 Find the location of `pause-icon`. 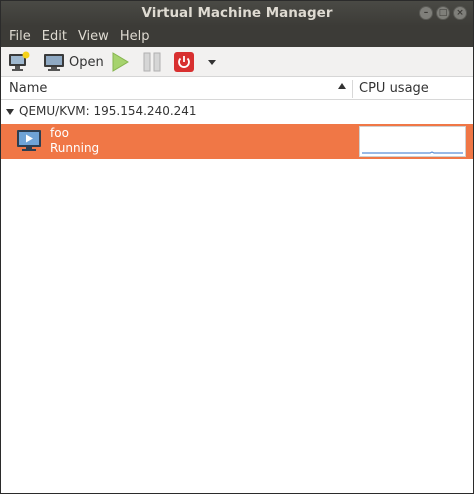

pause-icon is located at coordinates (152, 62).